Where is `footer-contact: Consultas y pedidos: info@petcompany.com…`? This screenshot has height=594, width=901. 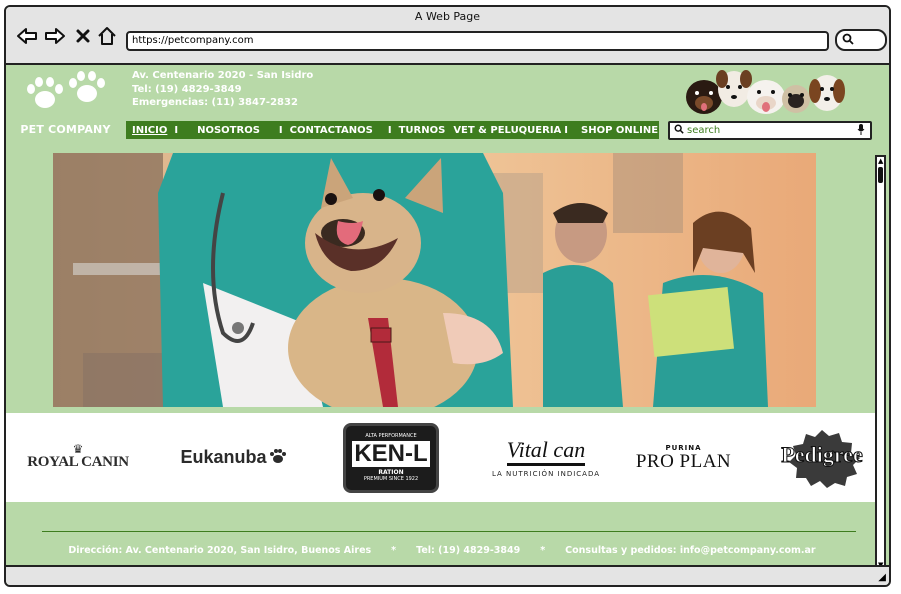
footer-contact: Consultas y pedidos: info@petcompany.com… is located at coordinates (690, 550).